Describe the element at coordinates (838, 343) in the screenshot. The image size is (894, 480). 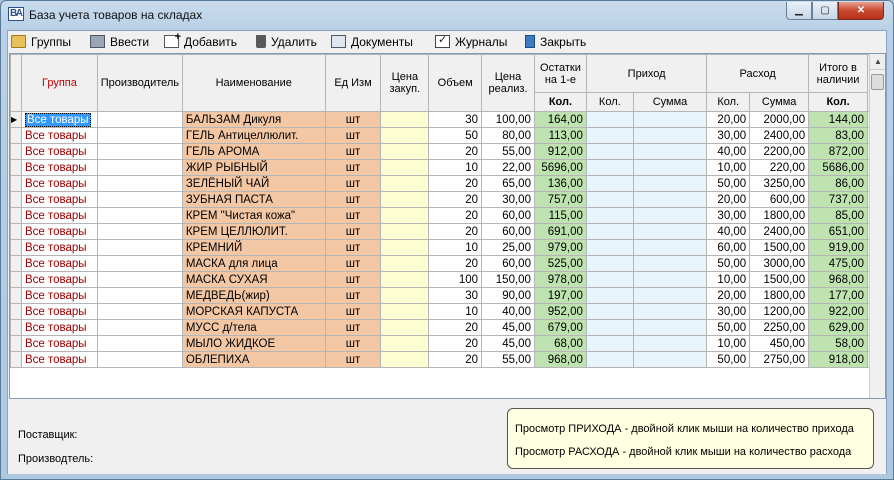
I see `total-qty-cell: 58,00` at that location.